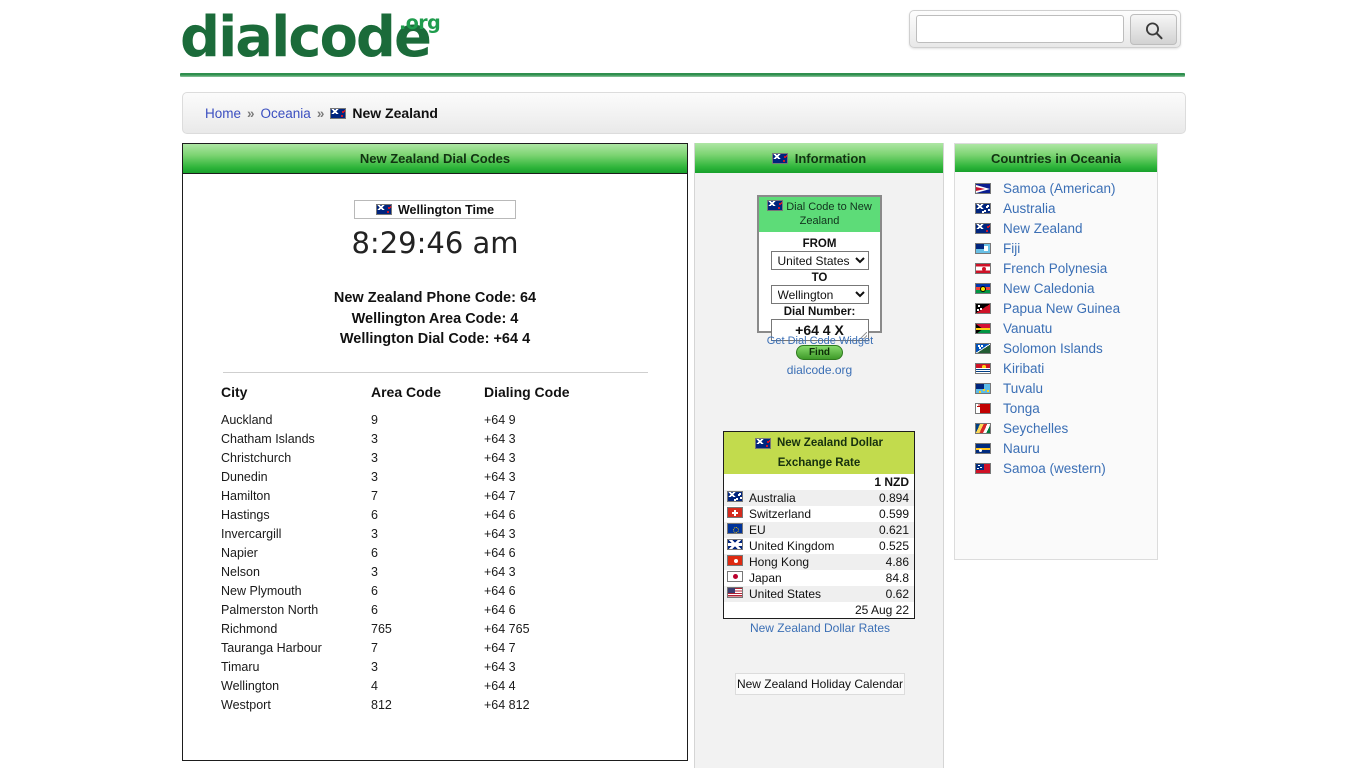  What do you see at coordinates (819, 244) in the screenshot?
I see `from-label: FROM` at bounding box center [819, 244].